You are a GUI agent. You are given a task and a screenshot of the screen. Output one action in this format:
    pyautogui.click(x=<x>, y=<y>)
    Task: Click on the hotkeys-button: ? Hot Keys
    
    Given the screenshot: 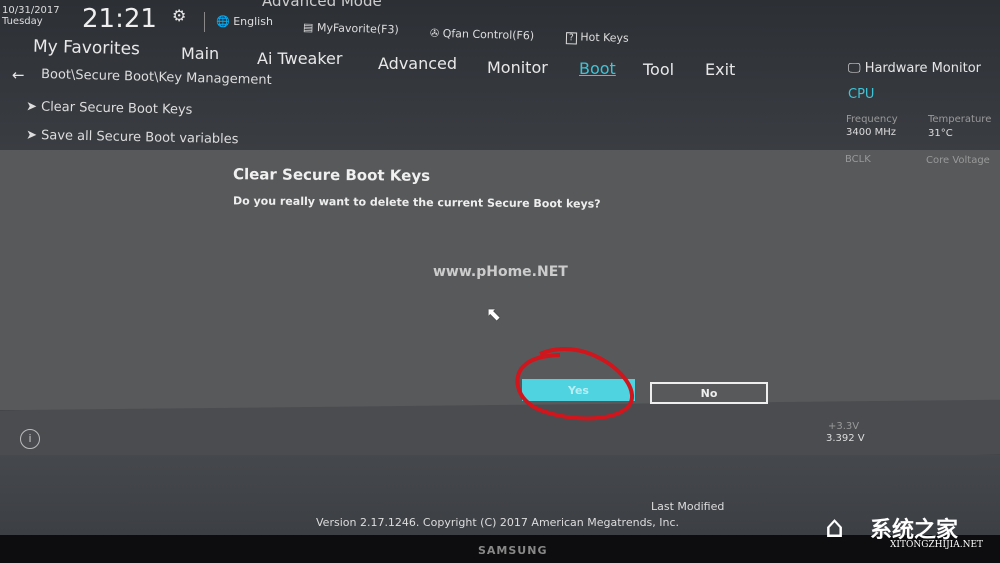 What is the action you would take?
    pyautogui.click(x=597, y=37)
    